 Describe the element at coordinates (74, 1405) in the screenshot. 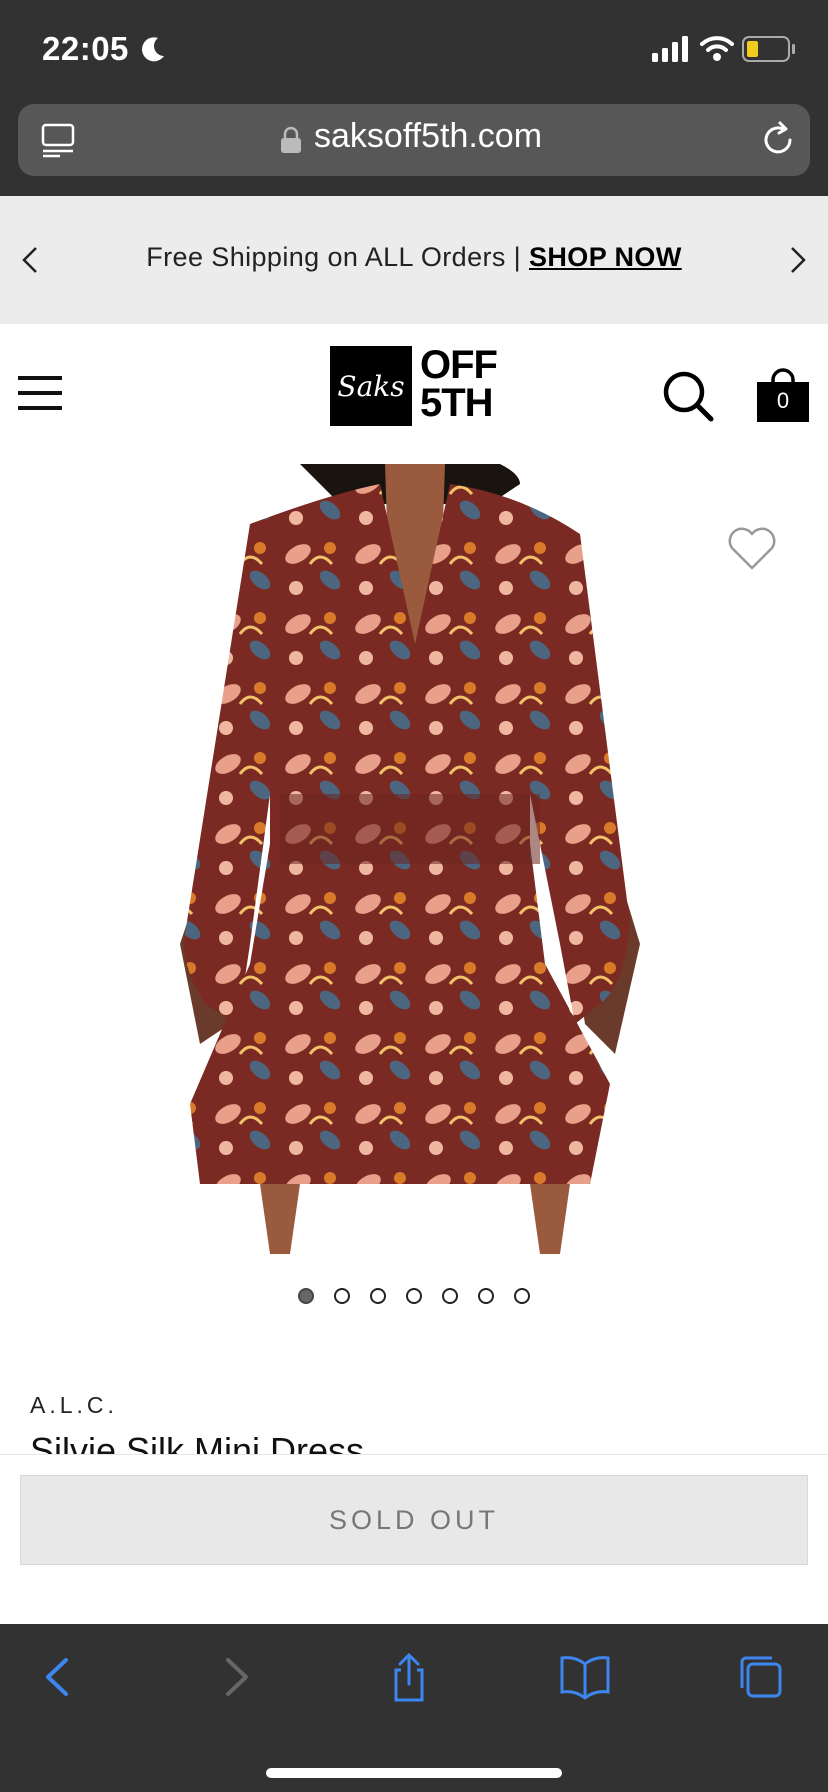

I see `product-brand: A.L.C.` at that location.